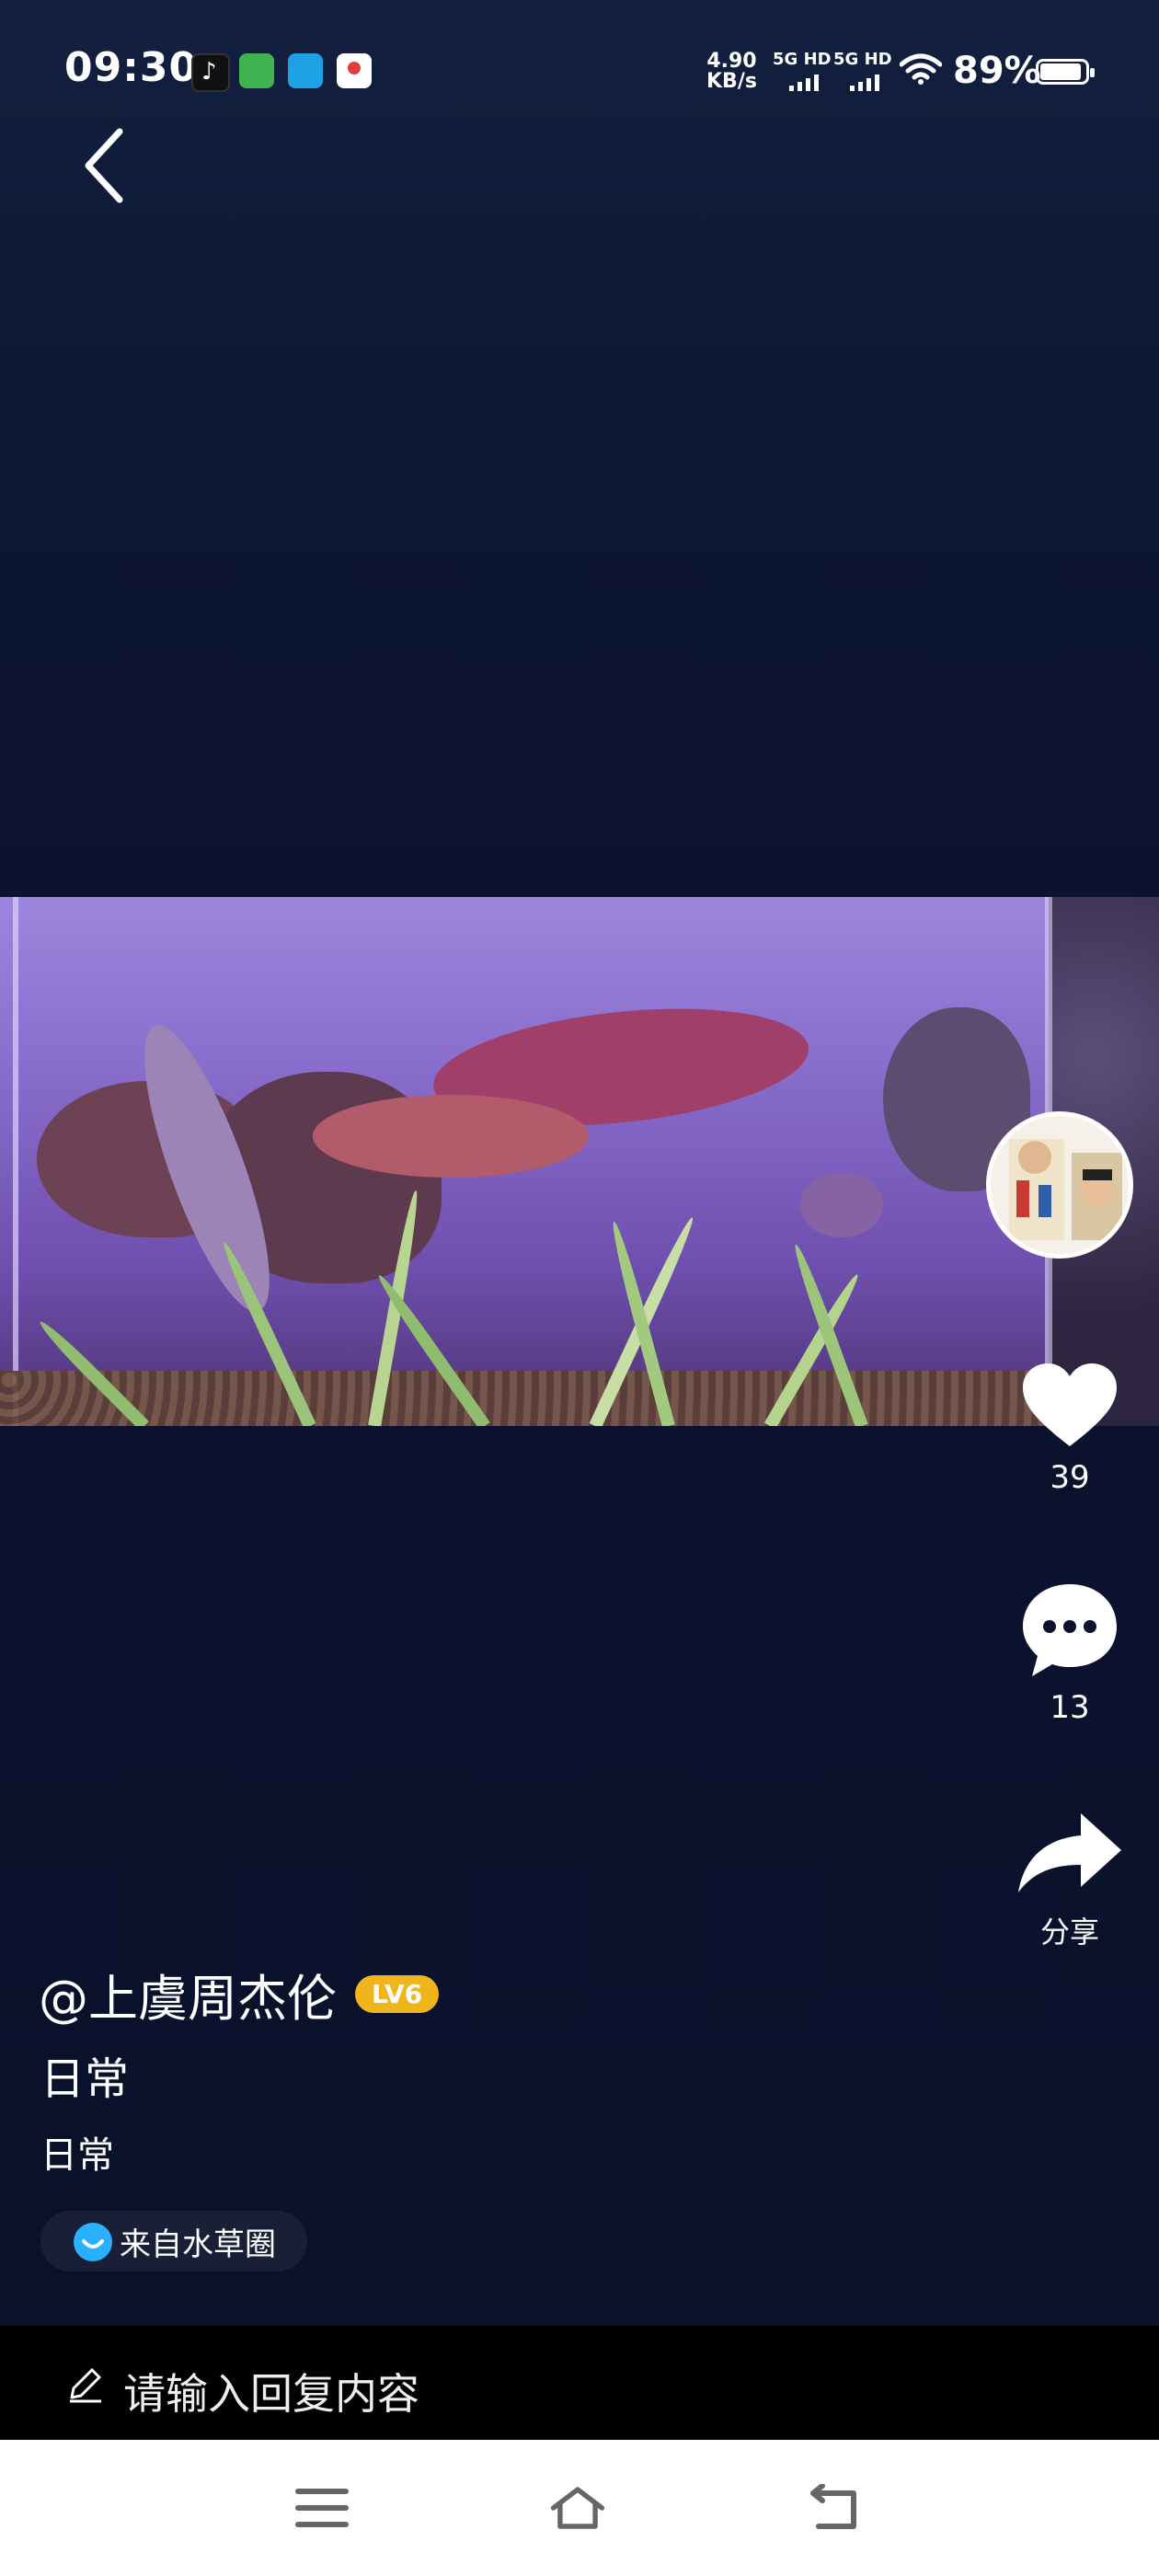  What do you see at coordinates (93, 2242) in the screenshot?
I see `circle-community-icon` at bounding box center [93, 2242].